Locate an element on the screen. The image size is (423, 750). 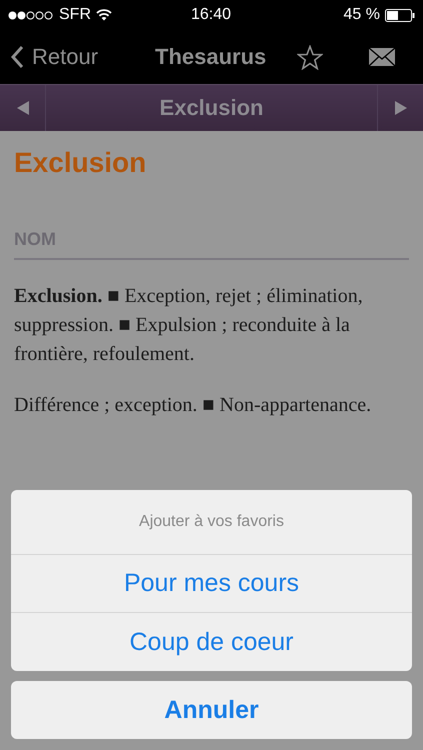
wifi-icon is located at coordinates (104, 15).